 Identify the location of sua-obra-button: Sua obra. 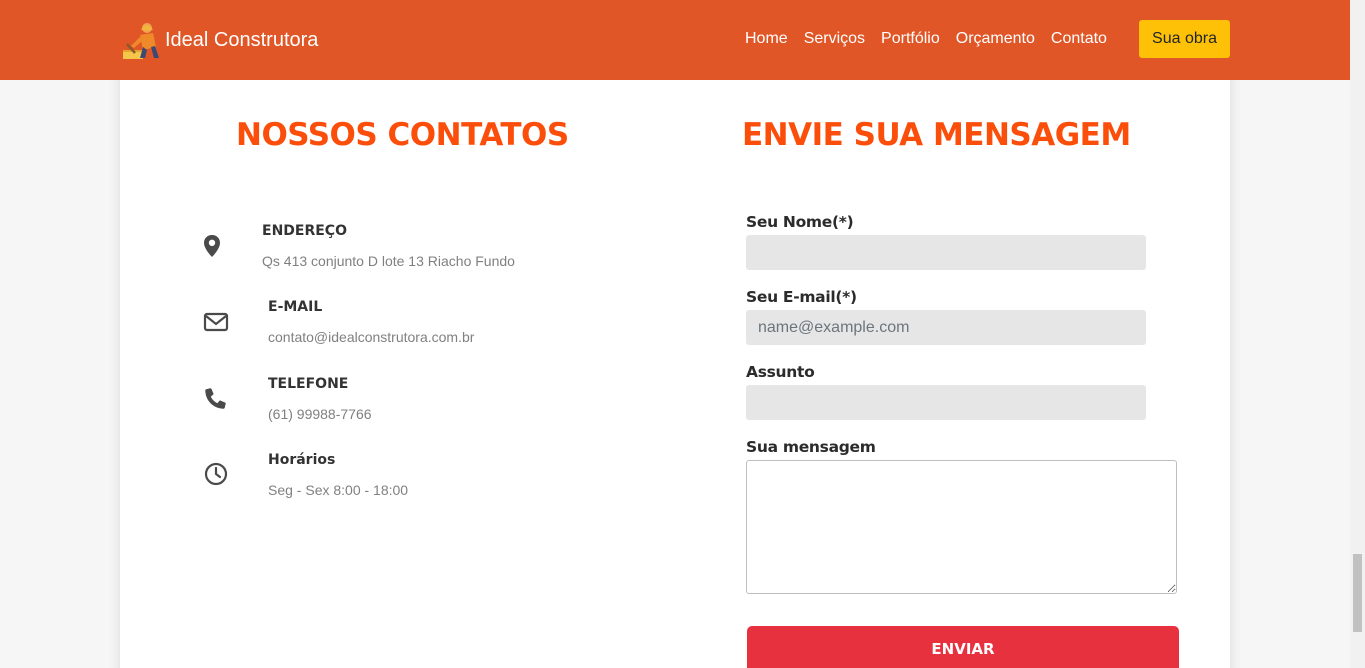
(1184, 39).